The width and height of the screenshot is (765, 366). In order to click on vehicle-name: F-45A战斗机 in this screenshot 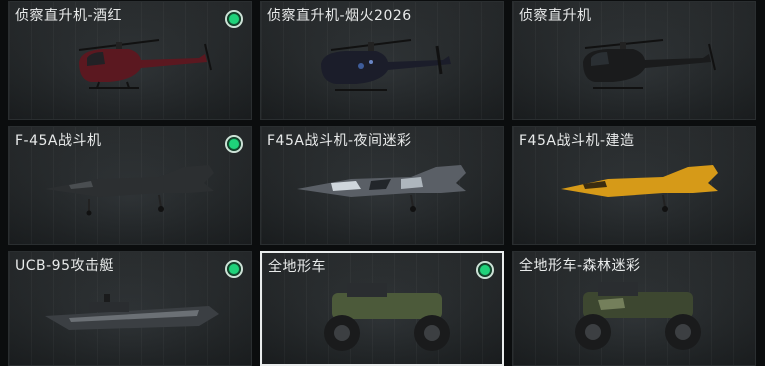, I will do `click(58, 141)`.